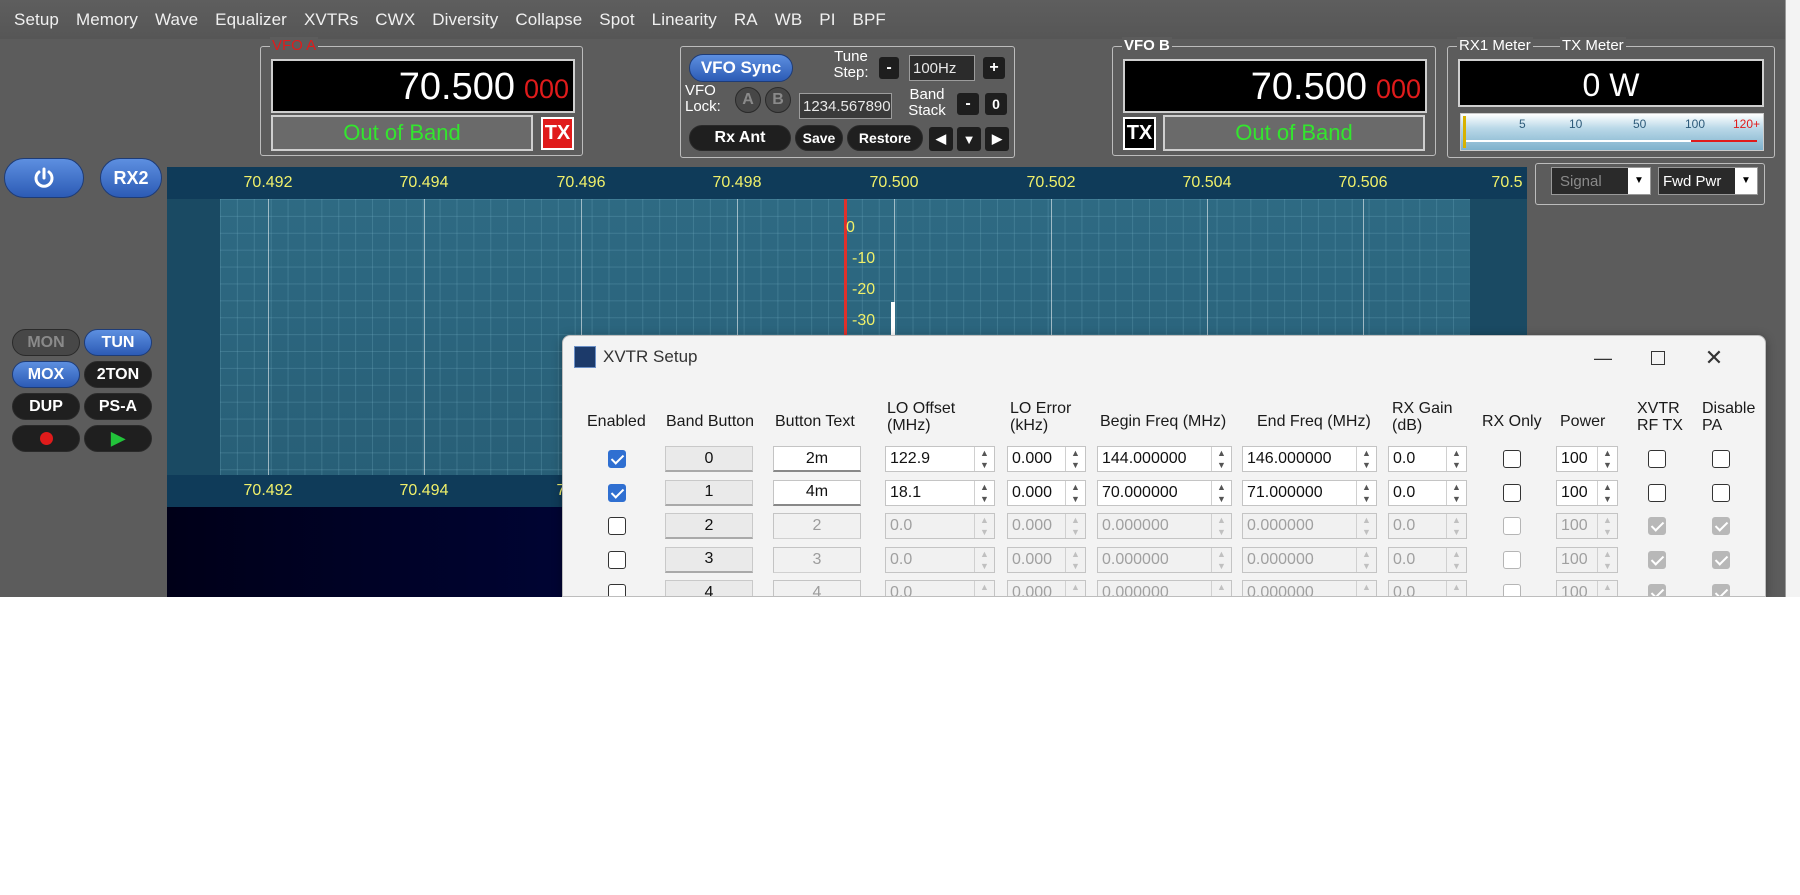 This screenshot has width=1800, height=895. What do you see at coordinates (1593, 46) in the screenshot?
I see `tx-meter-label: TX Meter` at bounding box center [1593, 46].